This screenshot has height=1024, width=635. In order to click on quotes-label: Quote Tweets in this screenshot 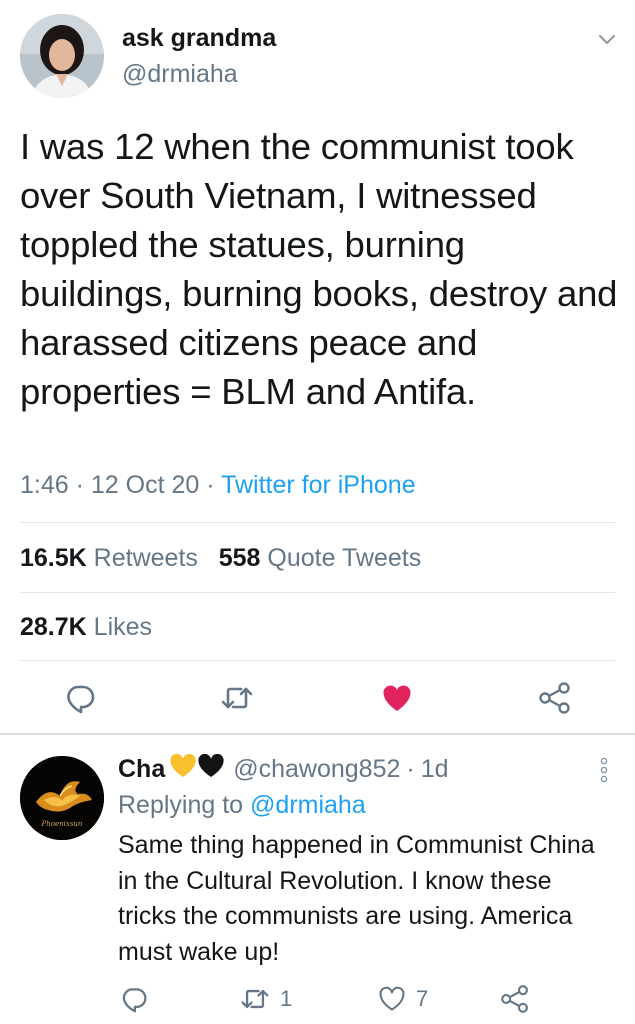, I will do `click(344, 558)`.